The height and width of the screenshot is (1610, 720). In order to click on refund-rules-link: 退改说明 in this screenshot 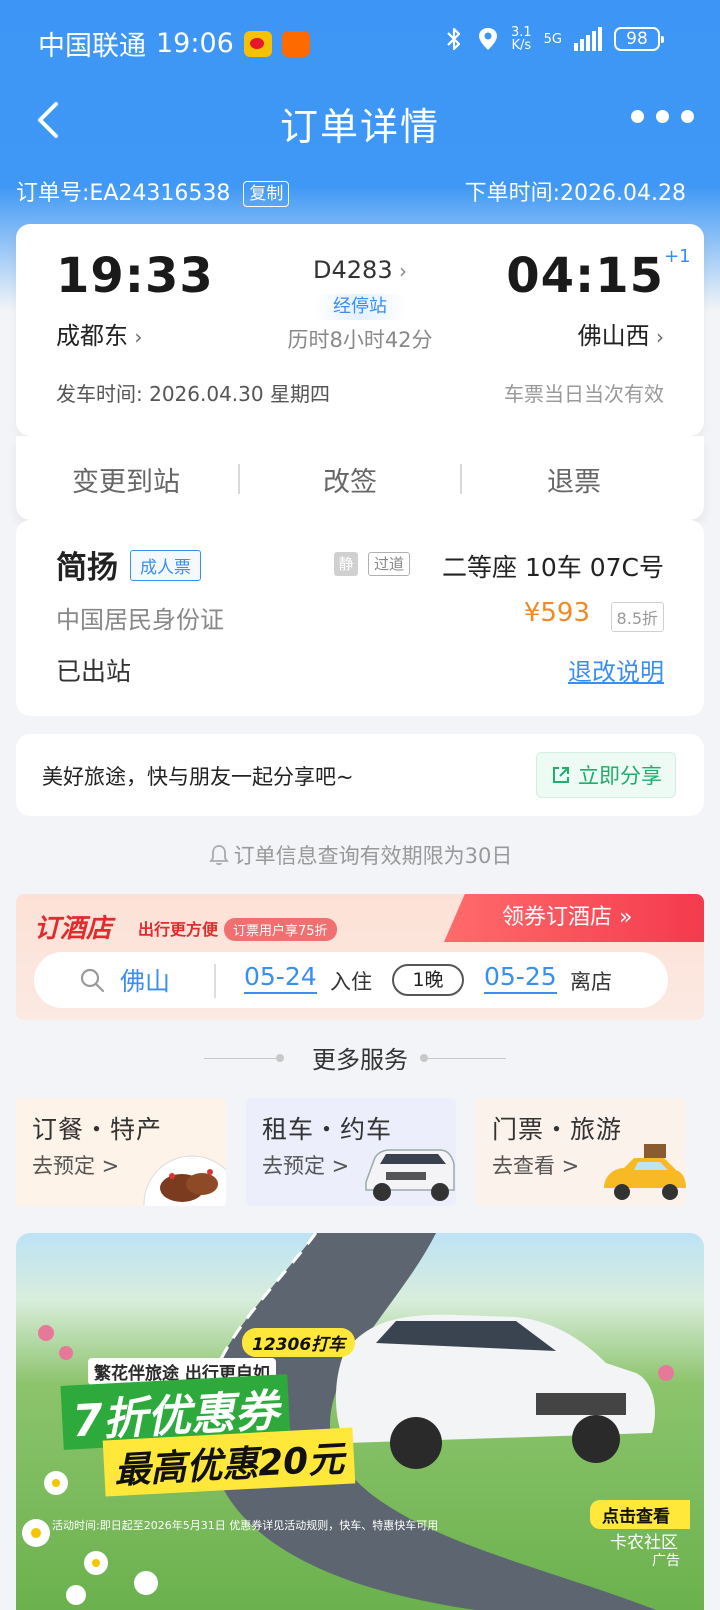, I will do `click(616, 669)`.